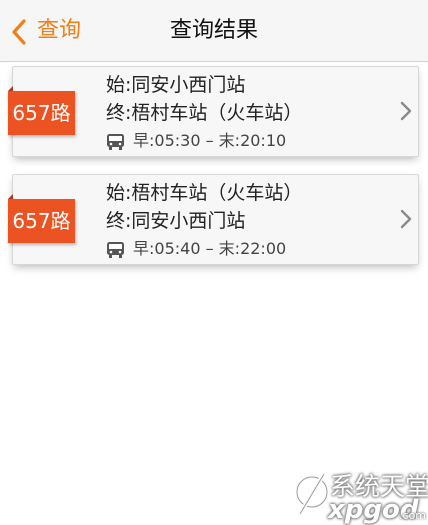 This screenshot has width=428, height=525. Describe the element at coordinates (204, 193) in the screenshot. I see `start-station: 始:梧村车站（火车站）` at that location.